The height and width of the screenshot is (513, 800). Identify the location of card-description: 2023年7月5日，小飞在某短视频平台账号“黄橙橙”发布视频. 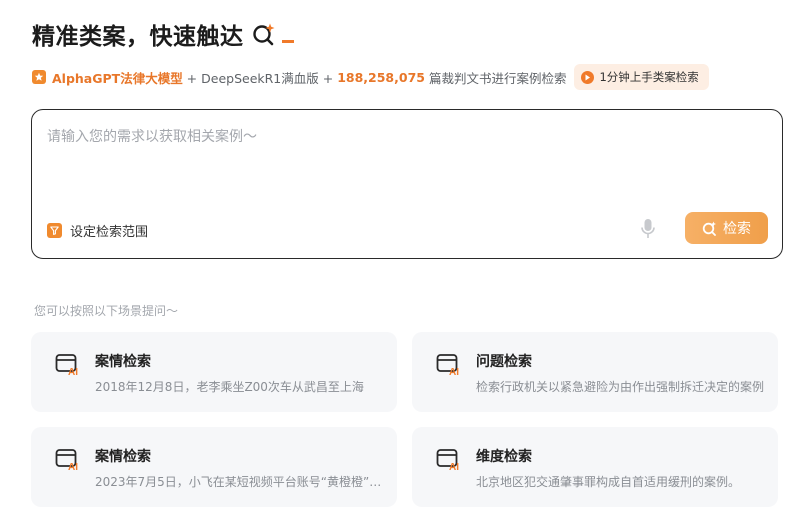
(240, 482).